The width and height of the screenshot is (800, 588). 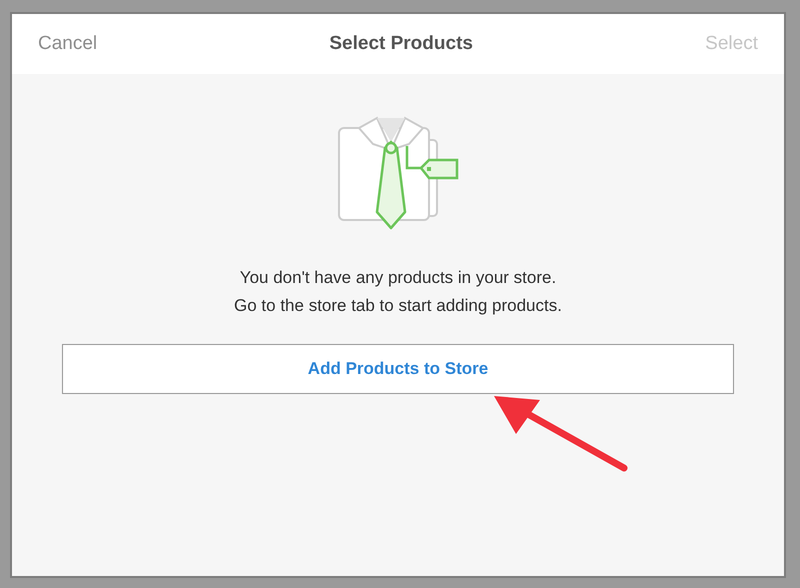 I want to click on cancel-button: Cancel, so click(x=68, y=44).